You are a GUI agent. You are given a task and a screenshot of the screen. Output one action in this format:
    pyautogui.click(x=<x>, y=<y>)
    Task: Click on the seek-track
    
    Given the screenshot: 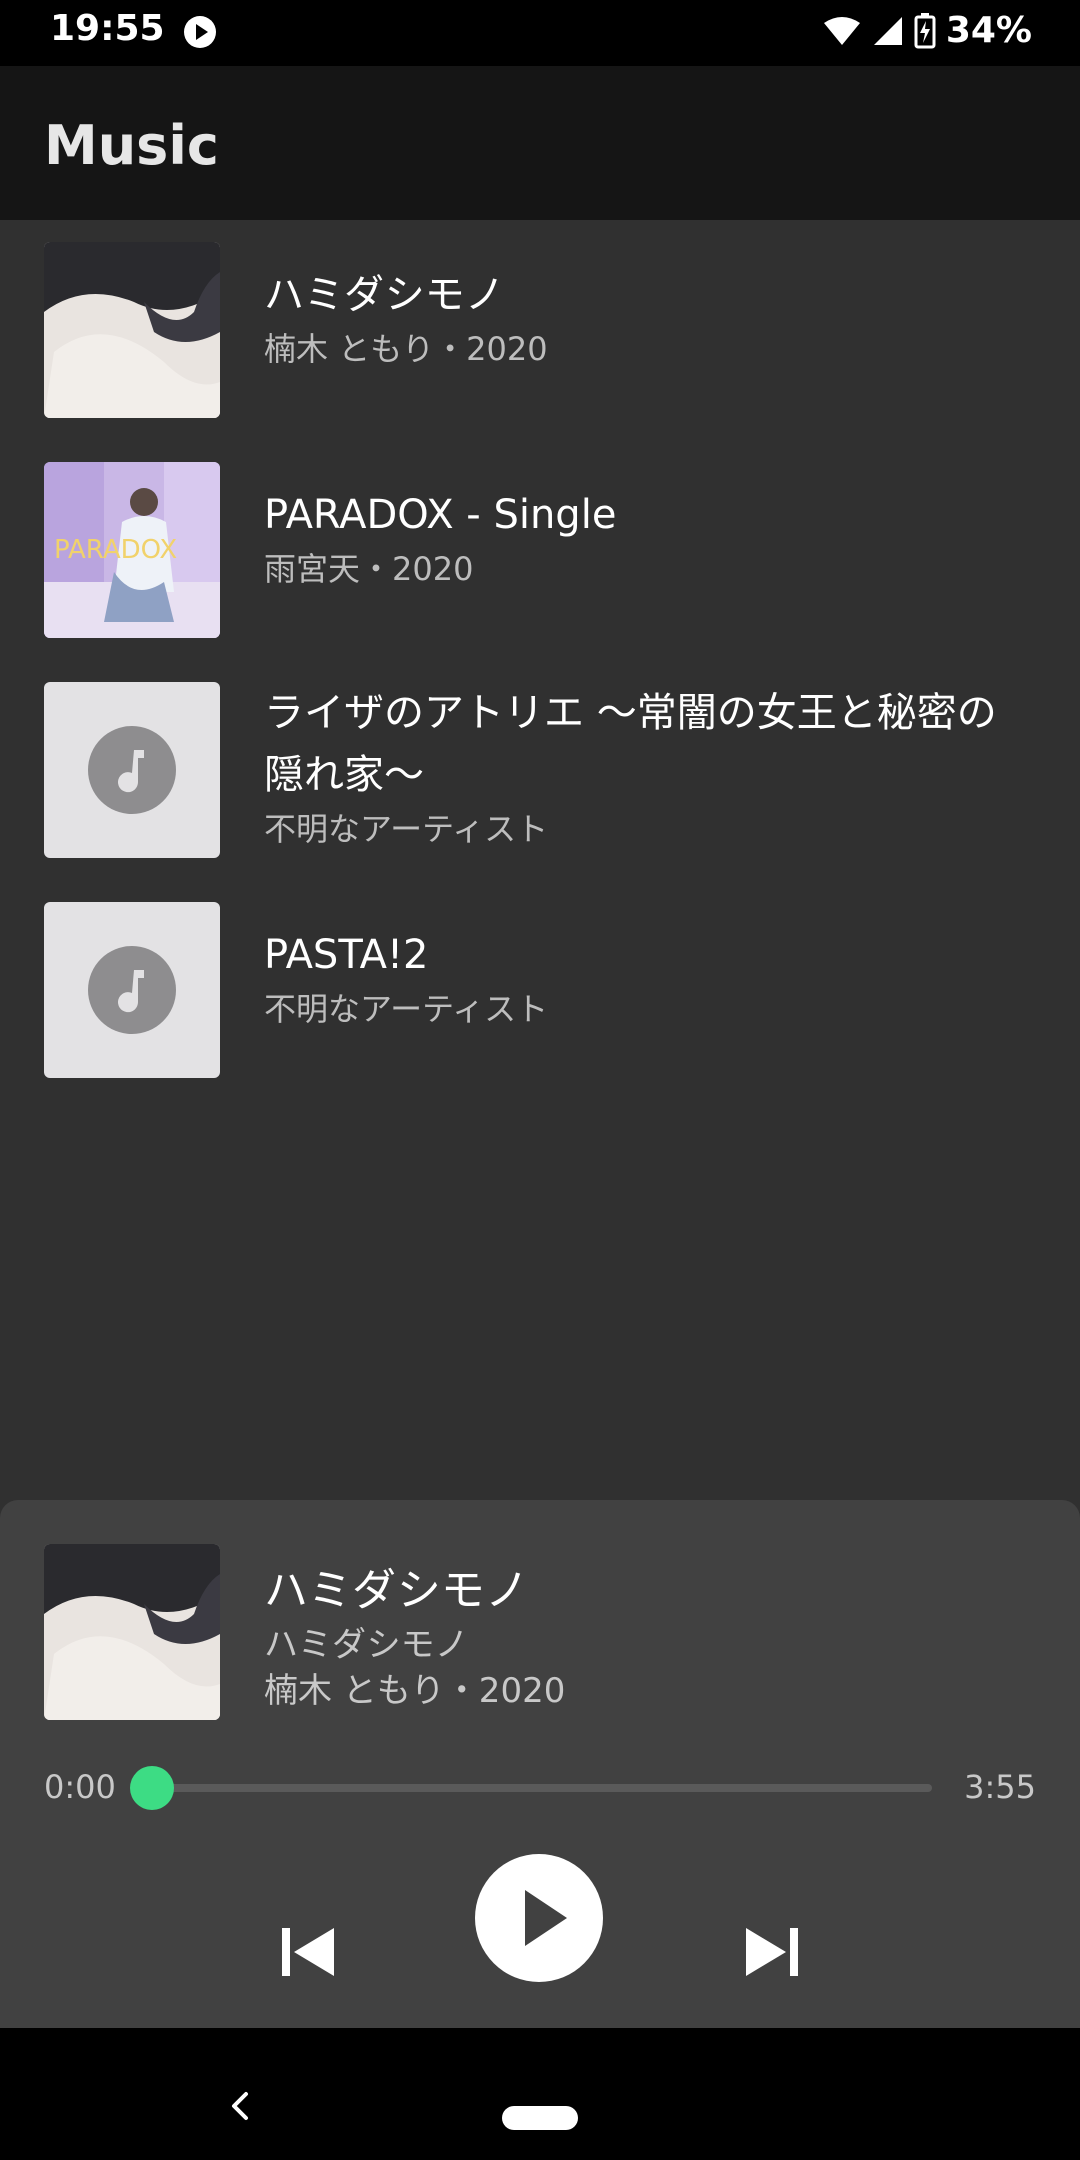 What is the action you would take?
    pyautogui.click(x=542, y=1788)
    